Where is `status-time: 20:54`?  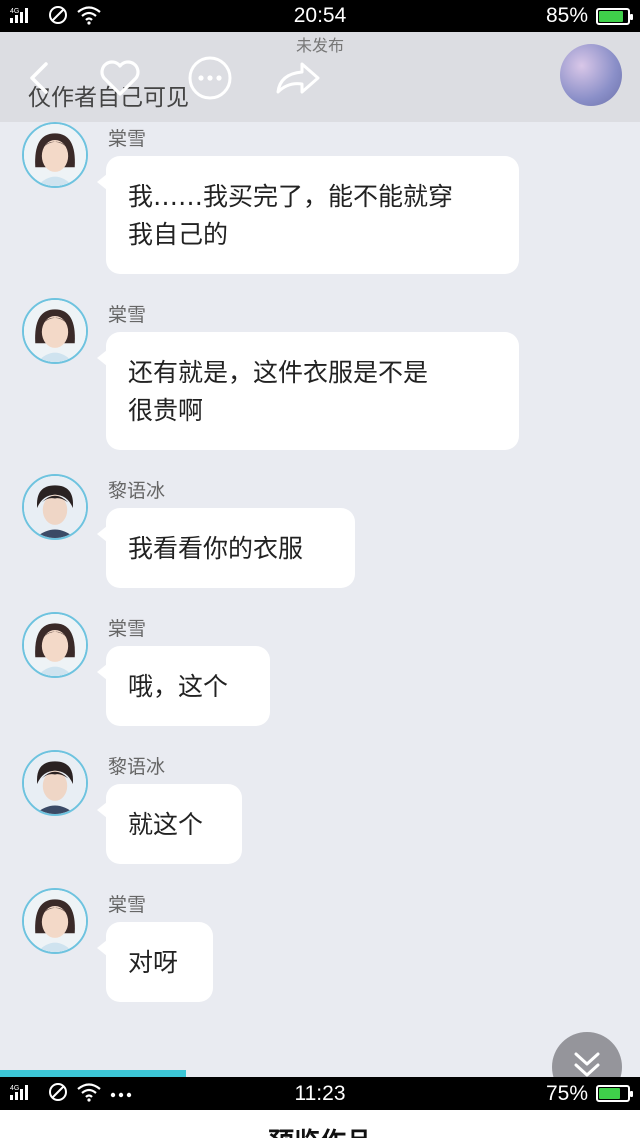
status-time: 20:54 is located at coordinates (320, 15).